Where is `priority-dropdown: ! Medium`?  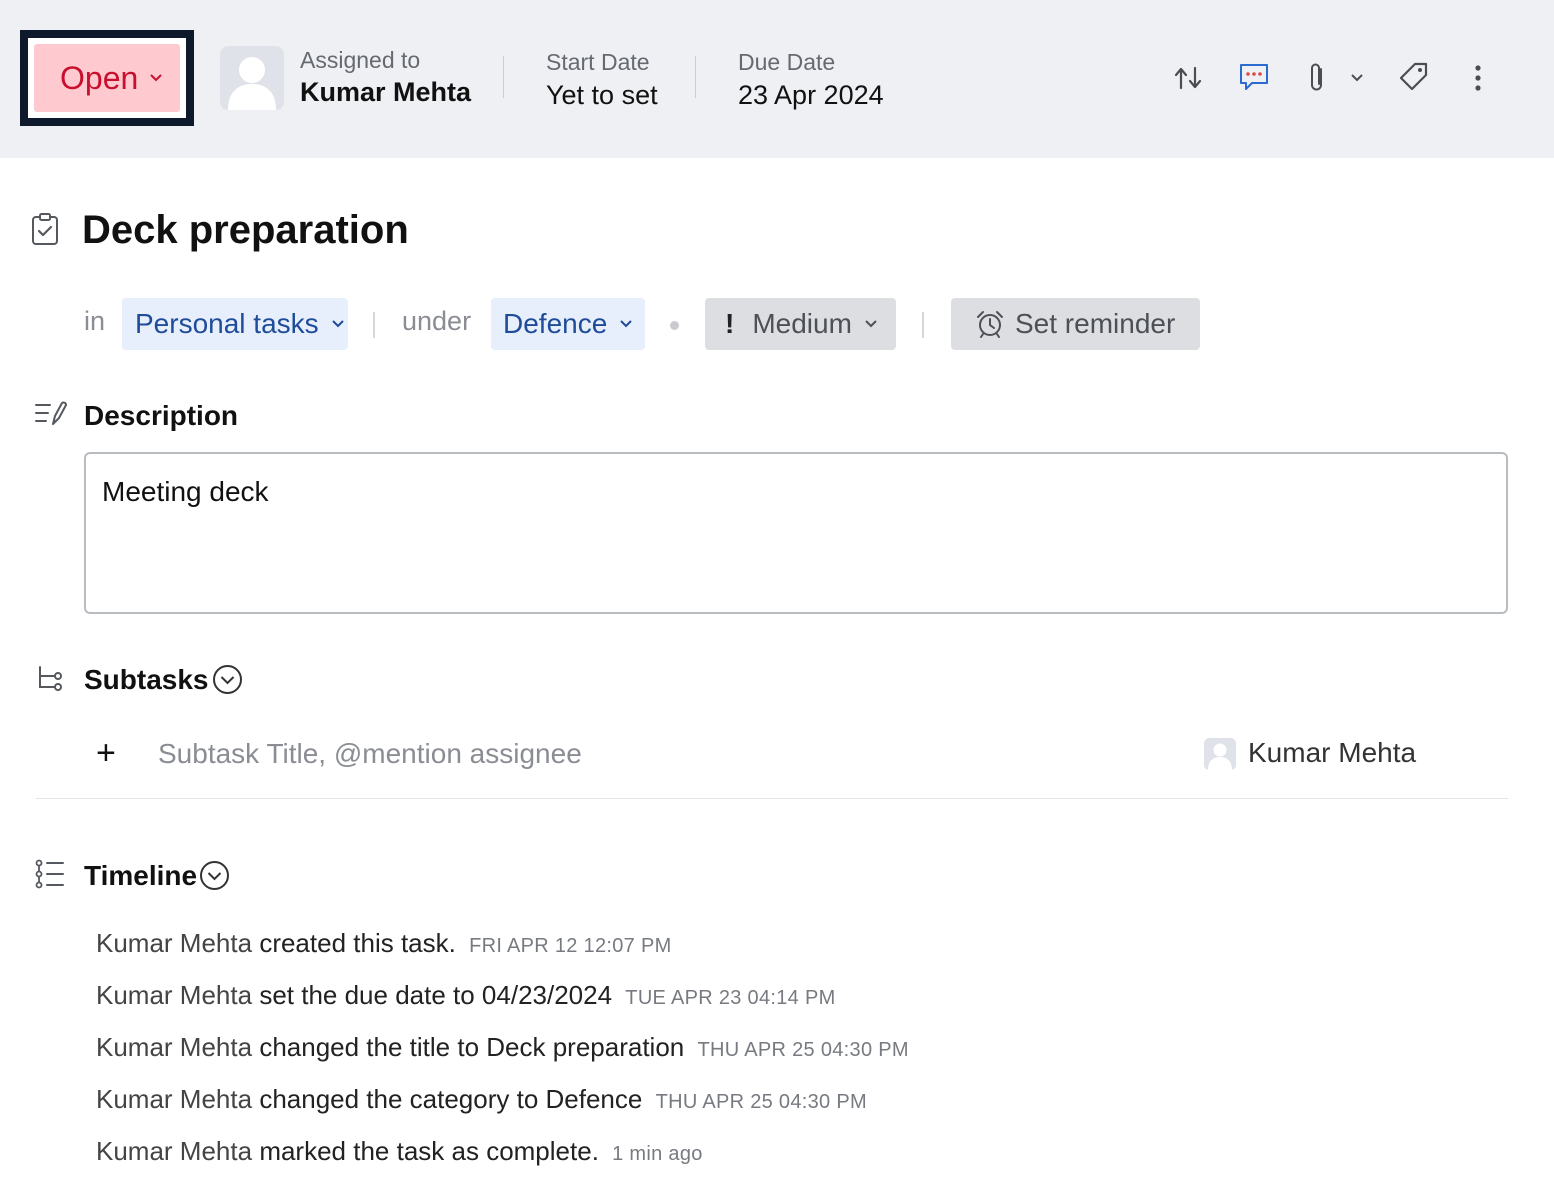 priority-dropdown: ! Medium is located at coordinates (800, 324).